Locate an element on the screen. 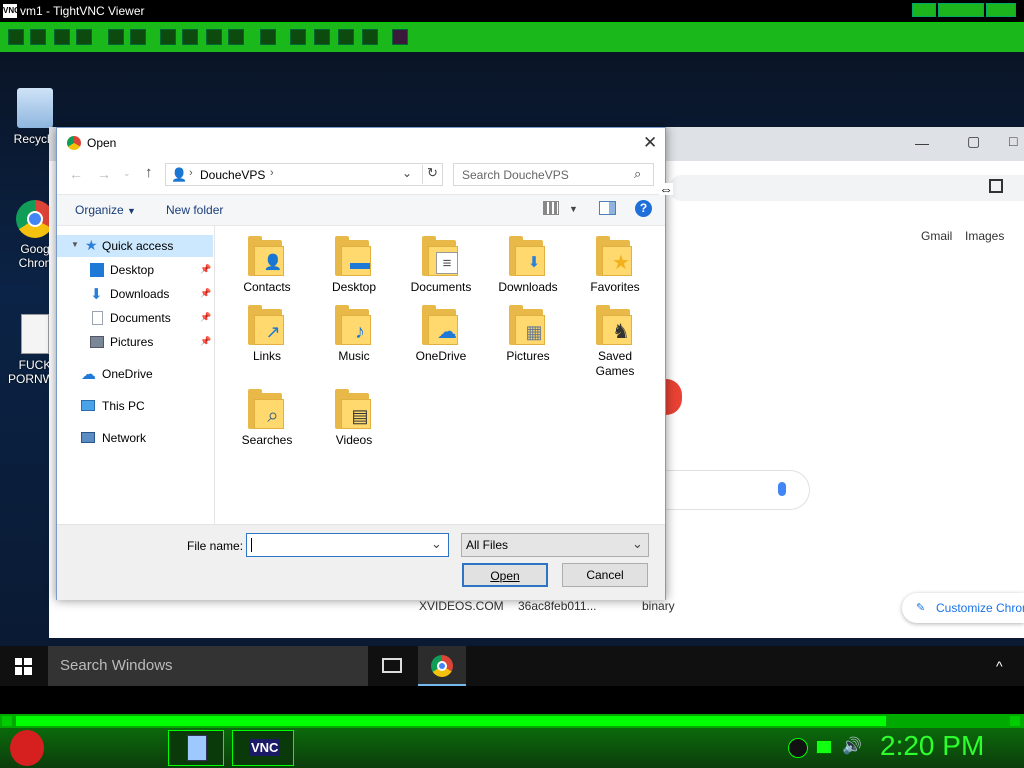  organize-button: Organize ▼ is located at coordinates (105, 210).